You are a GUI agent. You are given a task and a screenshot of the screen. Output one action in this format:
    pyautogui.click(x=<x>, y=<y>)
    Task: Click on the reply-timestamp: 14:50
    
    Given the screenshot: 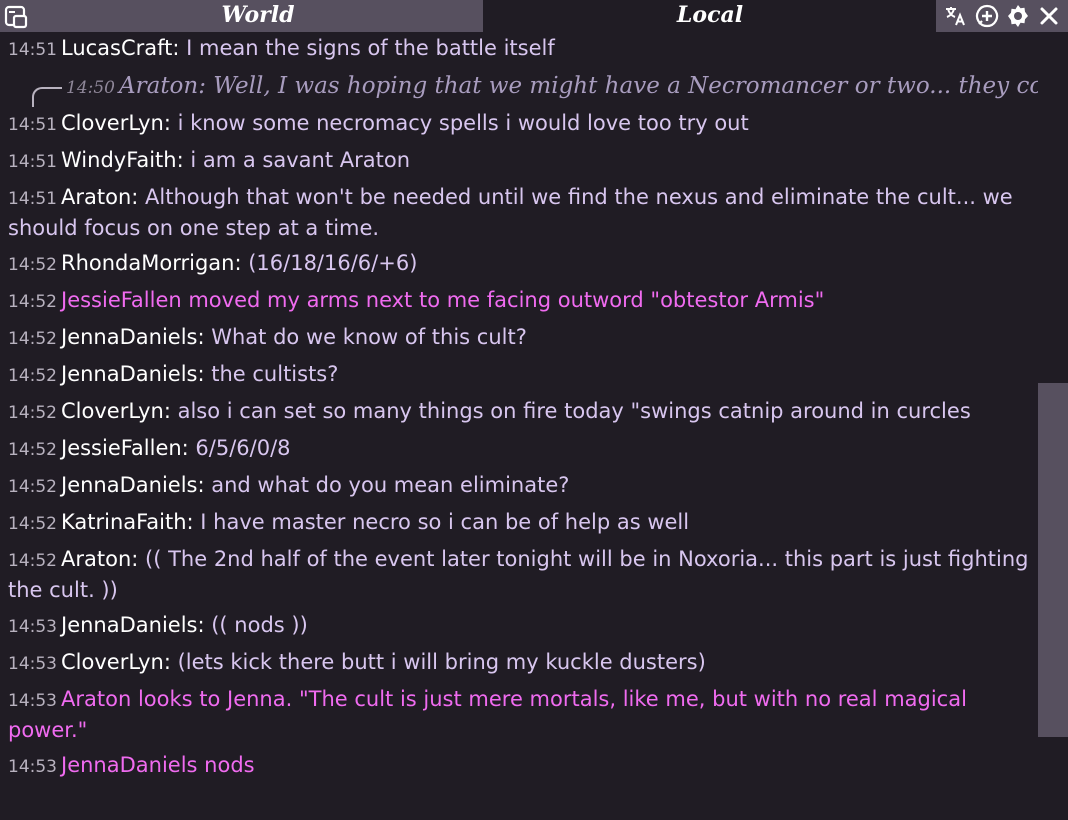 What is the action you would take?
    pyautogui.click(x=90, y=88)
    